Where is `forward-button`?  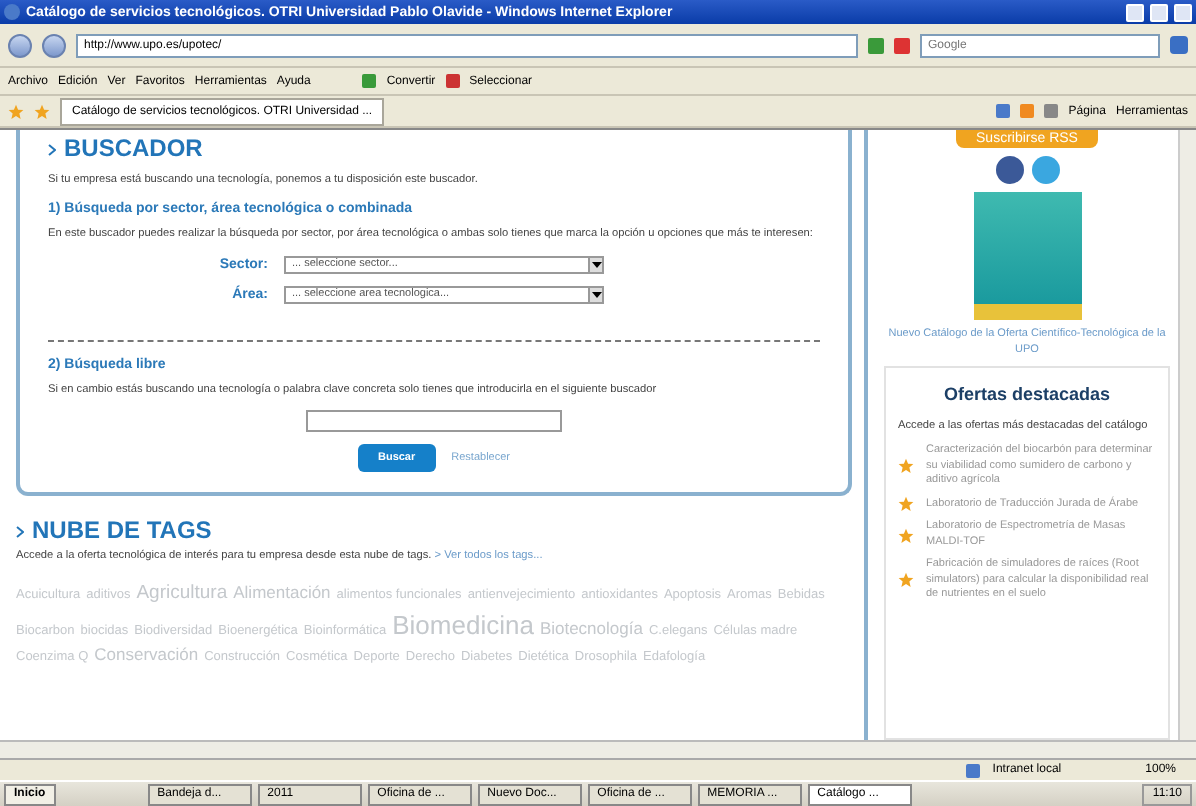
forward-button is located at coordinates (54, 45).